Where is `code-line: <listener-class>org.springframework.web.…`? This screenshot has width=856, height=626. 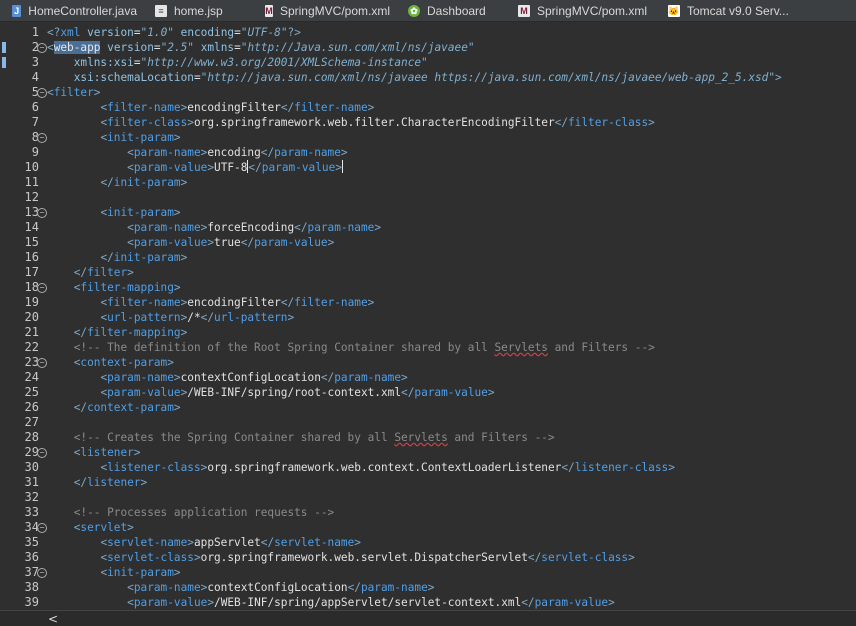 code-line: <listener-class>org.springframework.web.… is located at coordinates (451, 467).